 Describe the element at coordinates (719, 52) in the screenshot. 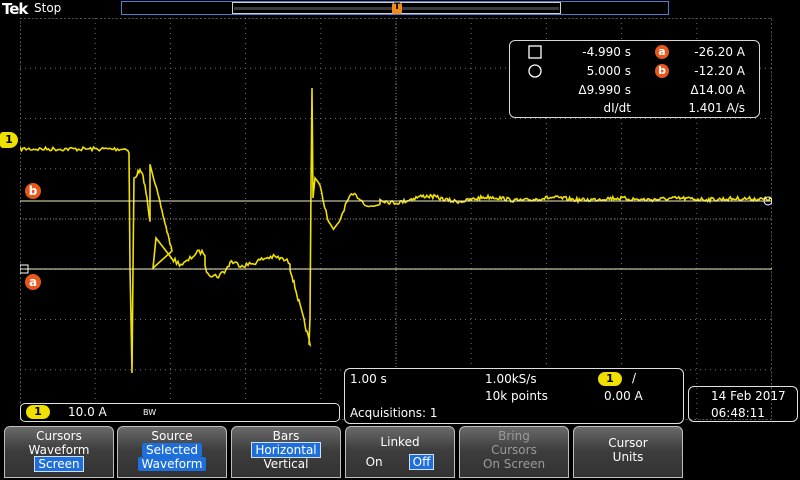

I see `cursor1-value: -26.20 A` at that location.